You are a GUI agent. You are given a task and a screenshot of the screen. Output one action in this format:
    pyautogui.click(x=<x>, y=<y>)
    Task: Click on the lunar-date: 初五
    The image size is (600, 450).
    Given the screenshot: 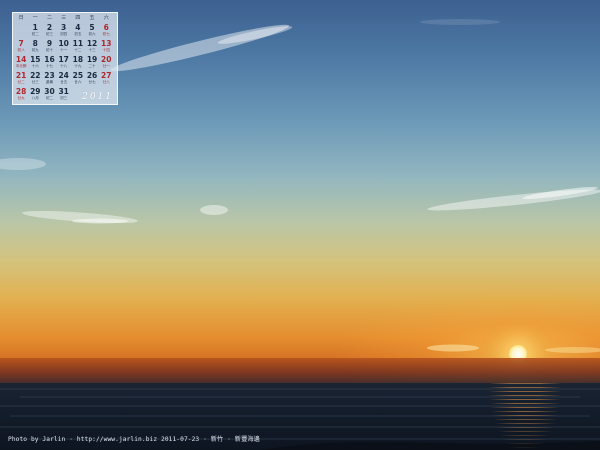 What is the action you would take?
    pyautogui.click(x=78, y=34)
    